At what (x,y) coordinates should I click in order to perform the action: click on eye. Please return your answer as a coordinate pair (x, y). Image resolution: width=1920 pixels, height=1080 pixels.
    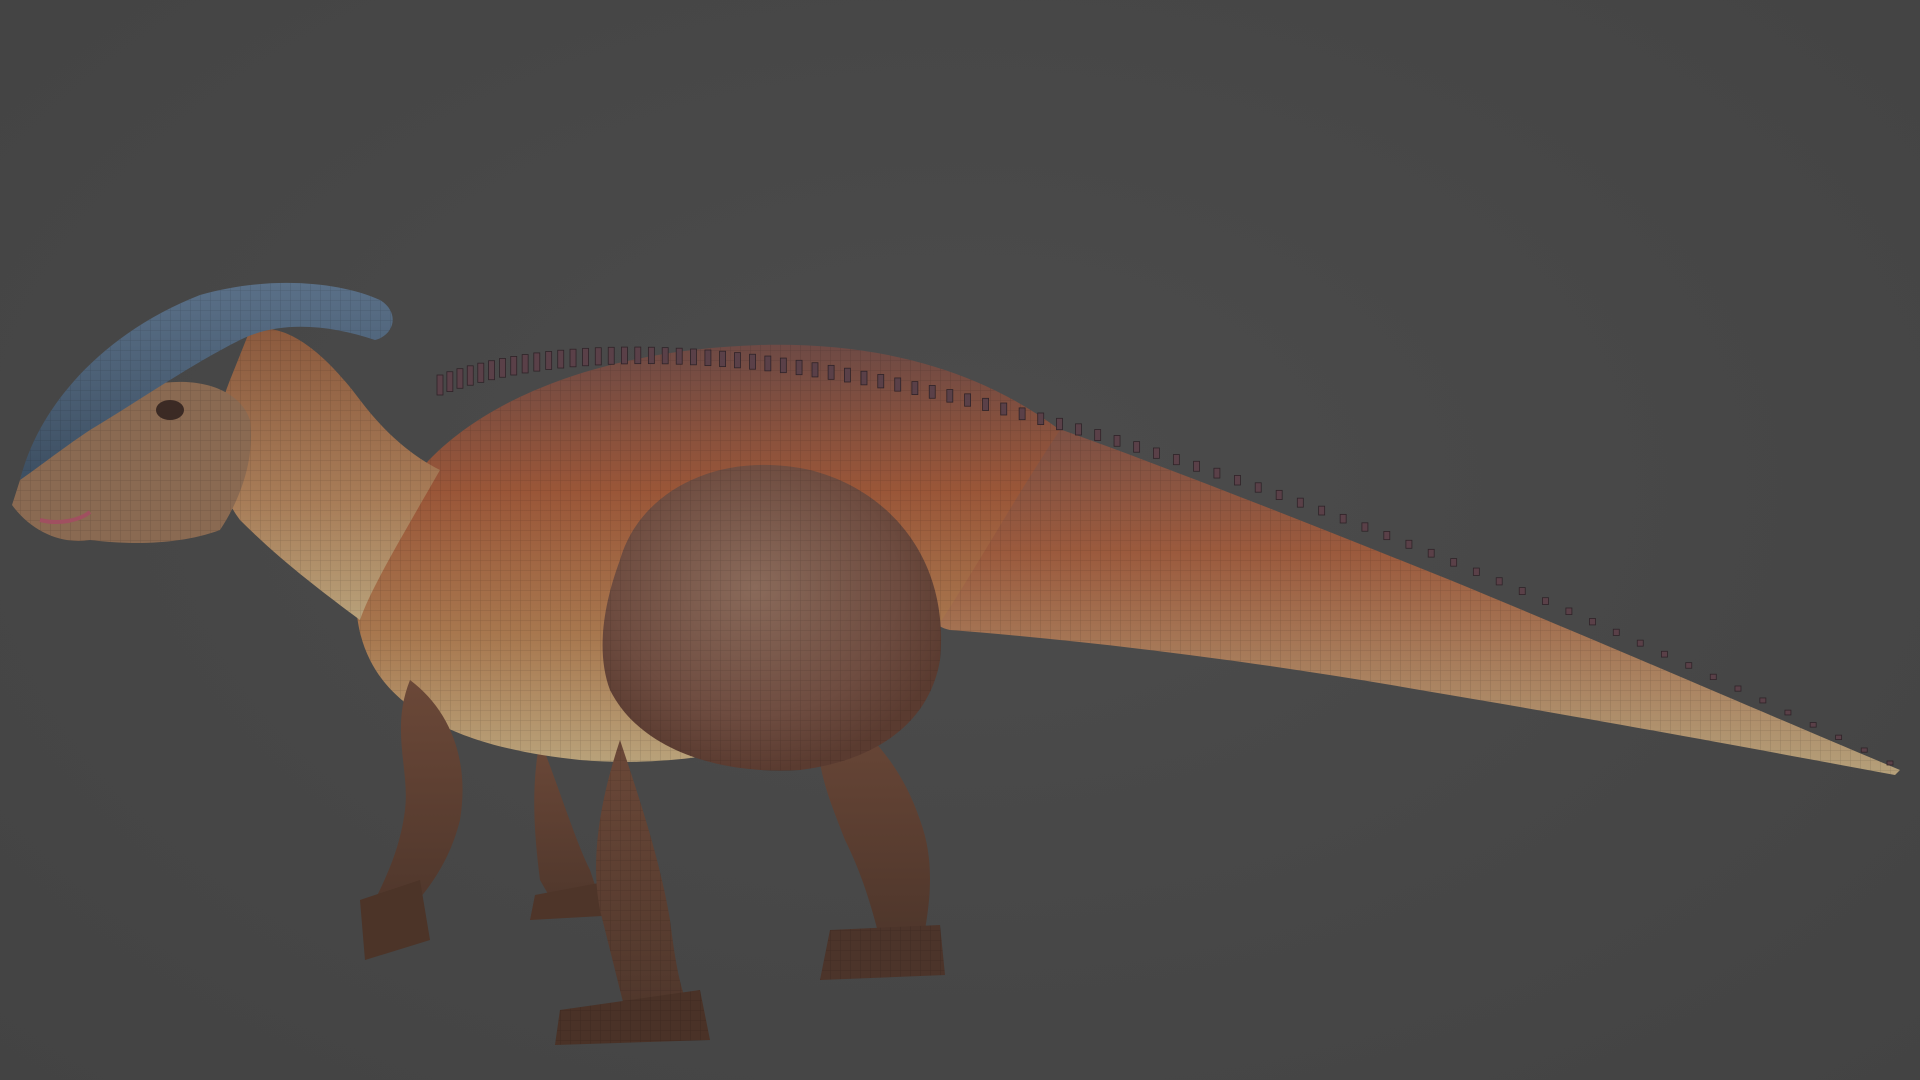
    Looking at the image, I should click on (170, 410).